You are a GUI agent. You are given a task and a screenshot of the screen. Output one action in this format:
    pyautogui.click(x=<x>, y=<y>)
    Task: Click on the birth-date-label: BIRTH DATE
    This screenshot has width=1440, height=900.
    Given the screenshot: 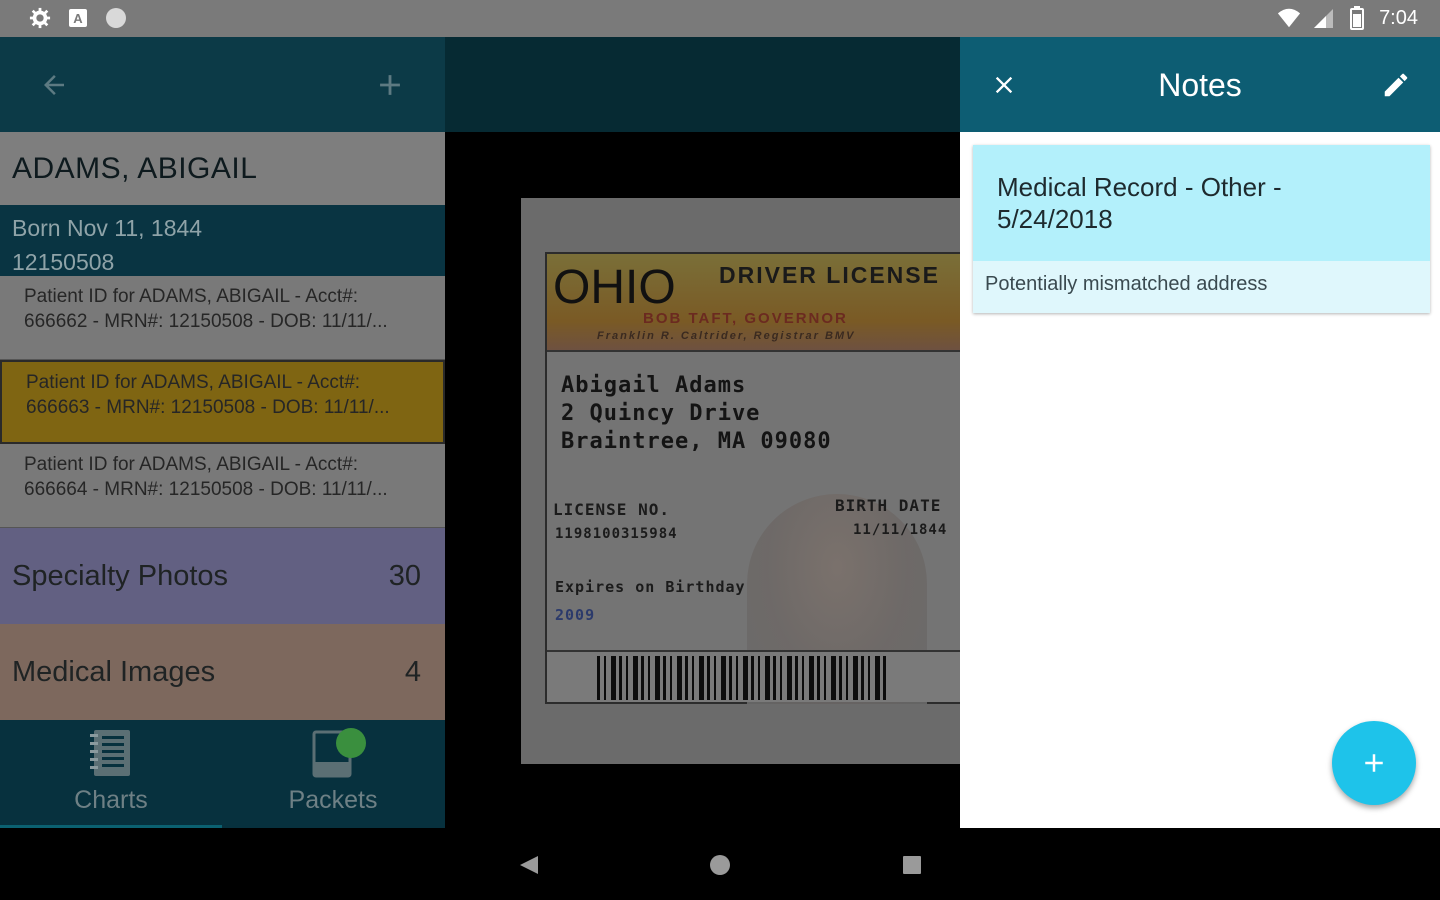 What is the action you would take?
    pyautogui.click(x=888, y=505)
    